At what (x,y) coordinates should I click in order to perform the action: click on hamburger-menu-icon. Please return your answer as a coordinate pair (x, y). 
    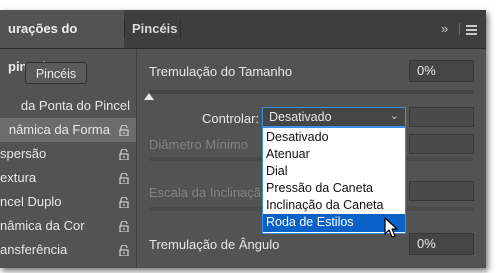
    Looking at the image, I should click on (471, 29).